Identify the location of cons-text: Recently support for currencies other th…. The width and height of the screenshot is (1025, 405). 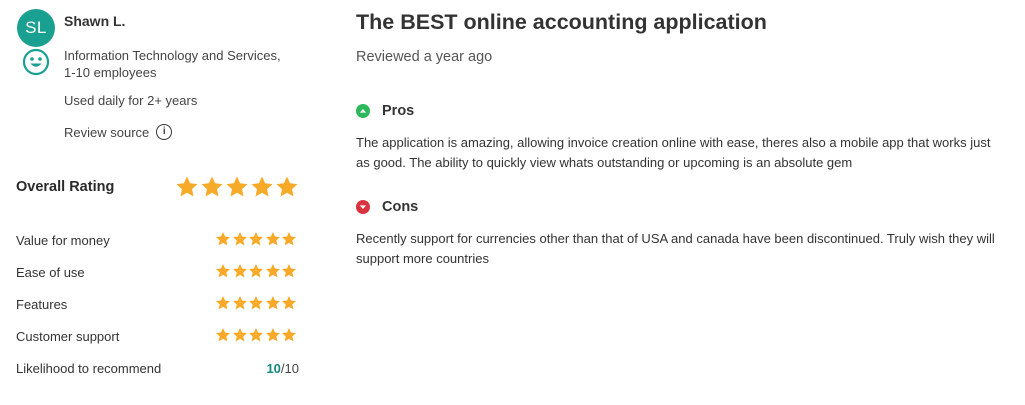
(675, 248).